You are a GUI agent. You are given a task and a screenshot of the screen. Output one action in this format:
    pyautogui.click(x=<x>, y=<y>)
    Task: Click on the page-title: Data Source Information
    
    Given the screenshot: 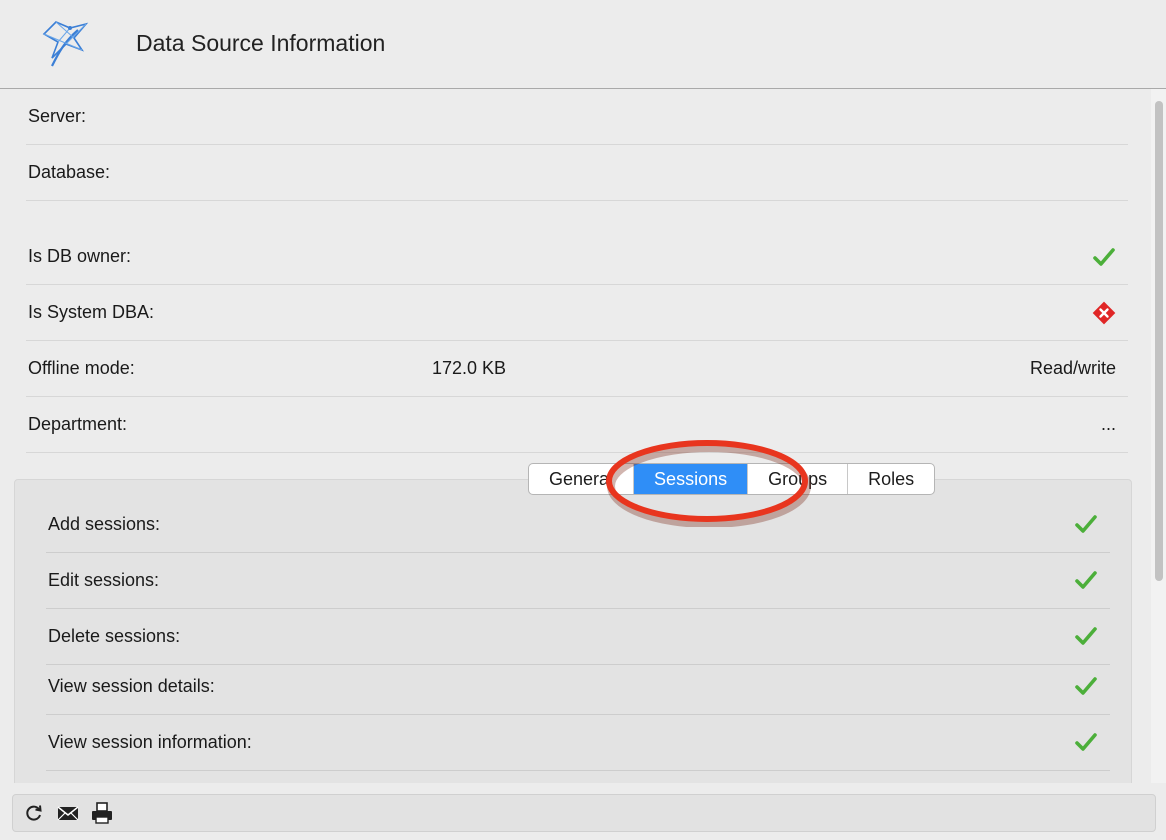 What is the action you would take?
    pyautogui.click(x=261, y=43)
    